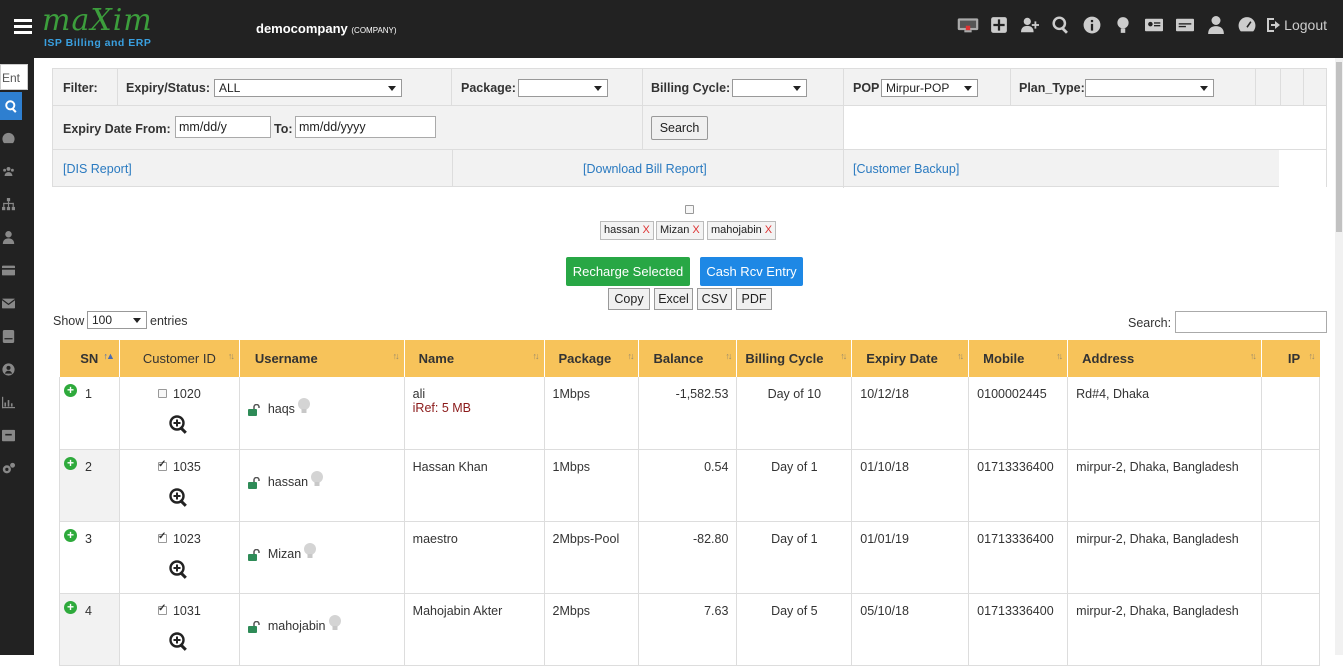 This screenshot has width=1343, height=666. What do you see at coordinates (11, 106) in the screenshot?
I see `sidebar-search-button` at bounding box center [11, 106].